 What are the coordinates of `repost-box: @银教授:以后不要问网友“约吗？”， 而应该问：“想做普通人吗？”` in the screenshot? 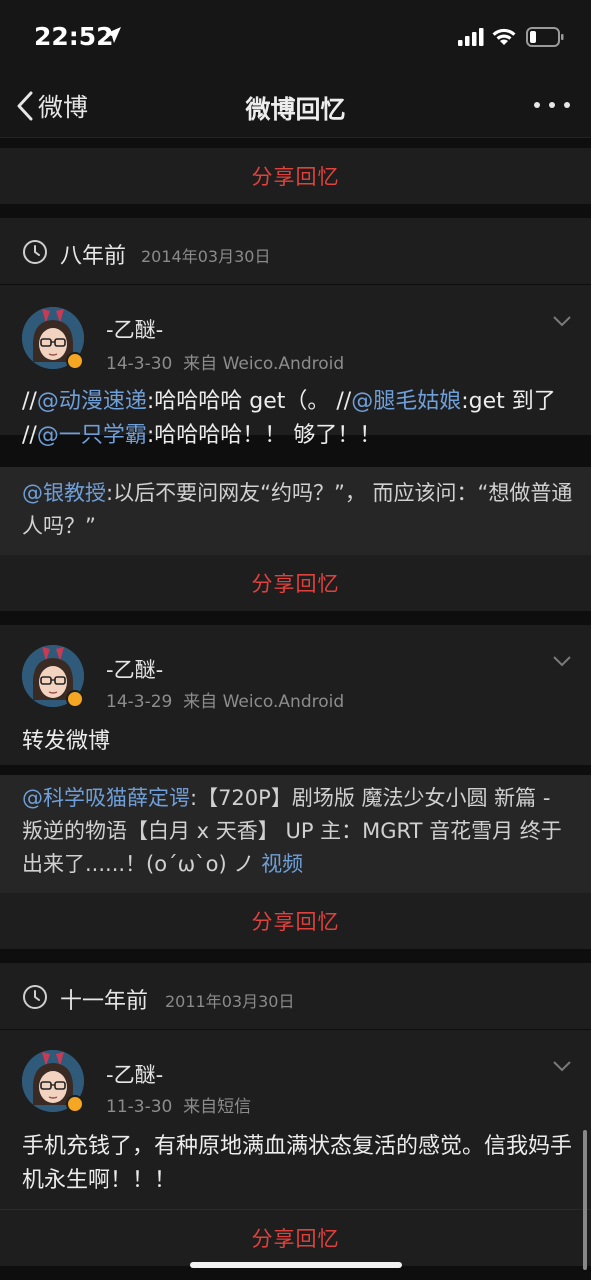 It's located at (295, 511).